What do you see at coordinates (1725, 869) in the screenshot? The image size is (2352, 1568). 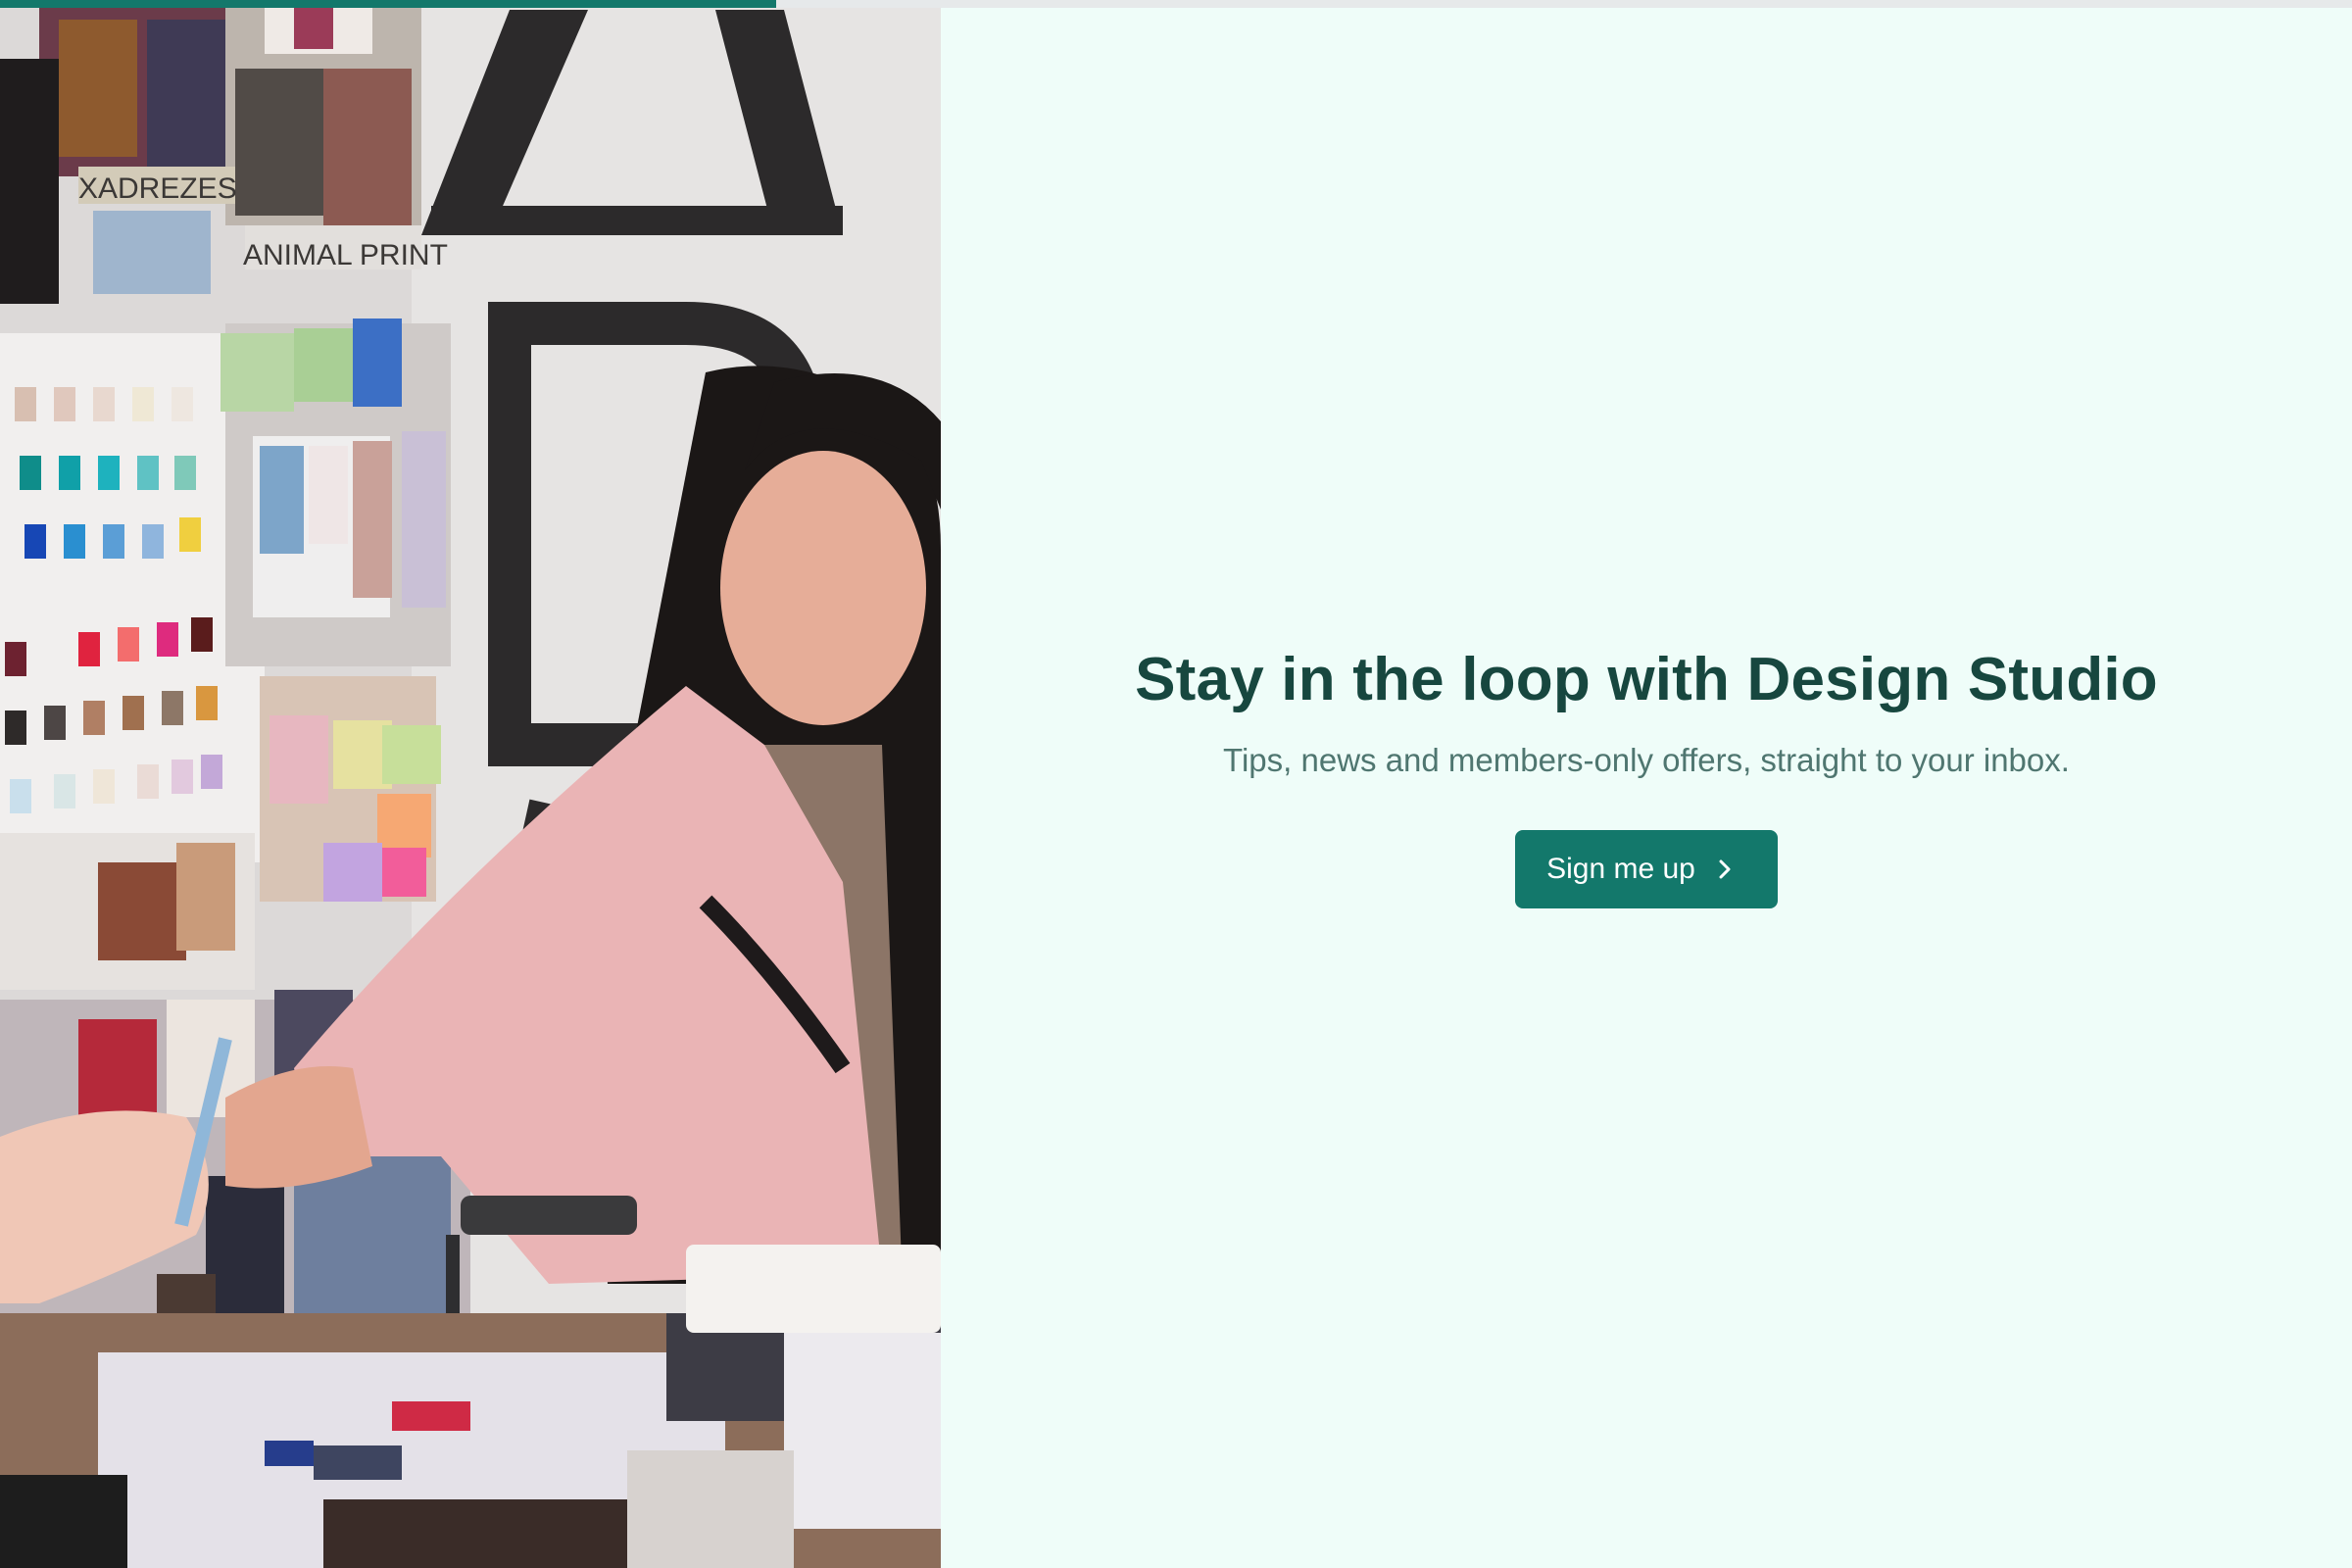 I see `chevron-right-icon` at bounding box center [1725, 869].